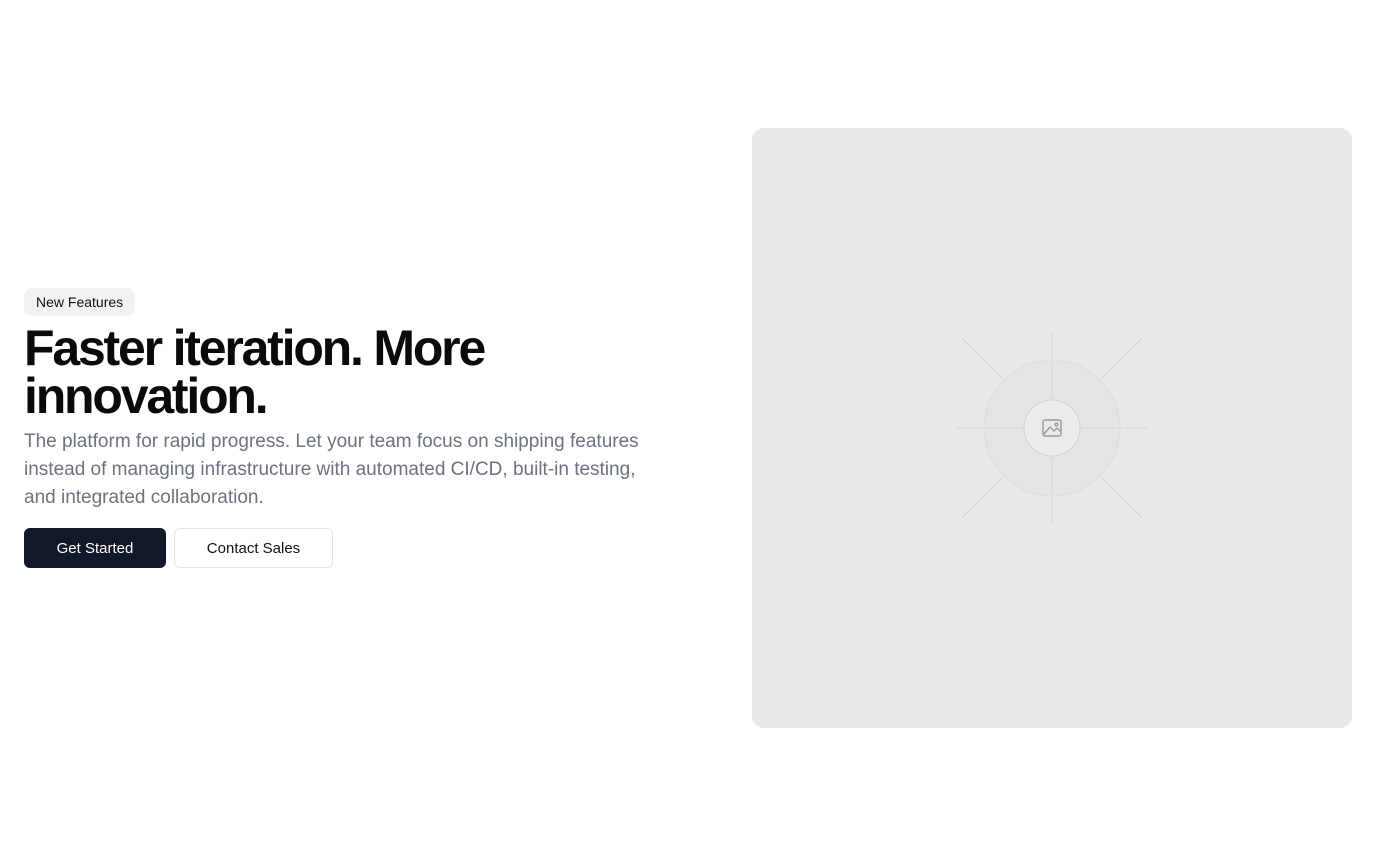 This screenshot has height=856, width=1376. What do you see at coordinates (95, 548) in the screenshot?
I see `get-started-button: Get Started` at bounding box center [95, 548].